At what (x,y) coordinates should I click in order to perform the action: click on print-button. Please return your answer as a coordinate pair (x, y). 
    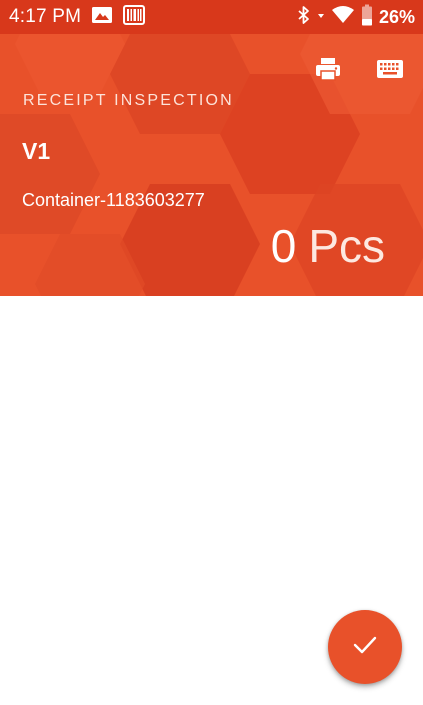
    Looking at the image, I should click on (328, 71).